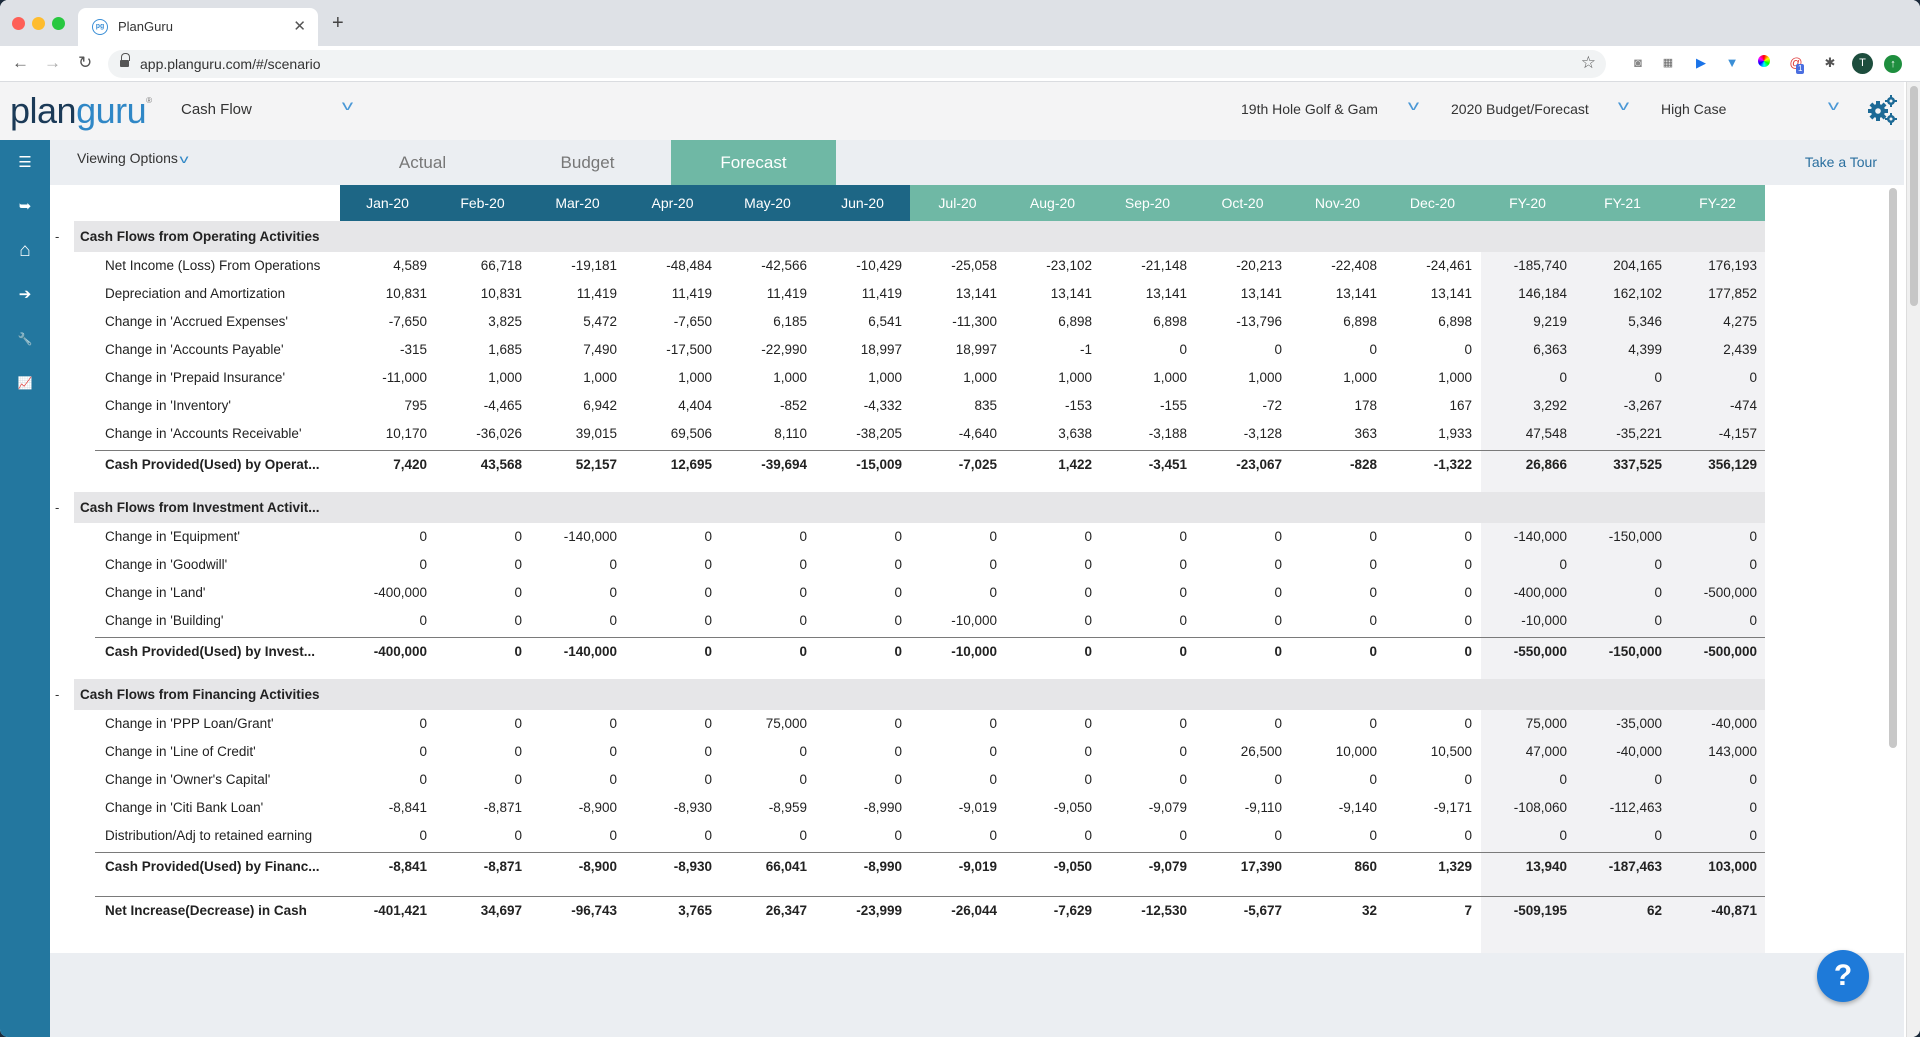  Describe the element at coordinates (577, 350) in the screenshot. I see `value-cell: 7,490` at that location.